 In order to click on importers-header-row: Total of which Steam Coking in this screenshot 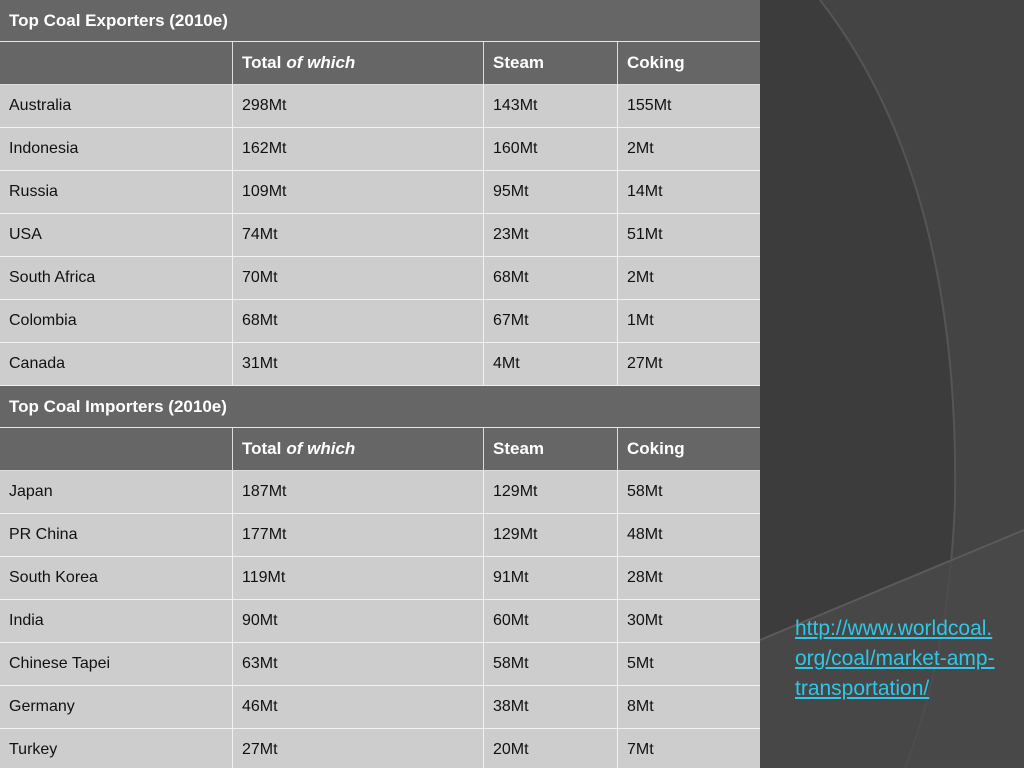, I will do `click(380, 449)`.